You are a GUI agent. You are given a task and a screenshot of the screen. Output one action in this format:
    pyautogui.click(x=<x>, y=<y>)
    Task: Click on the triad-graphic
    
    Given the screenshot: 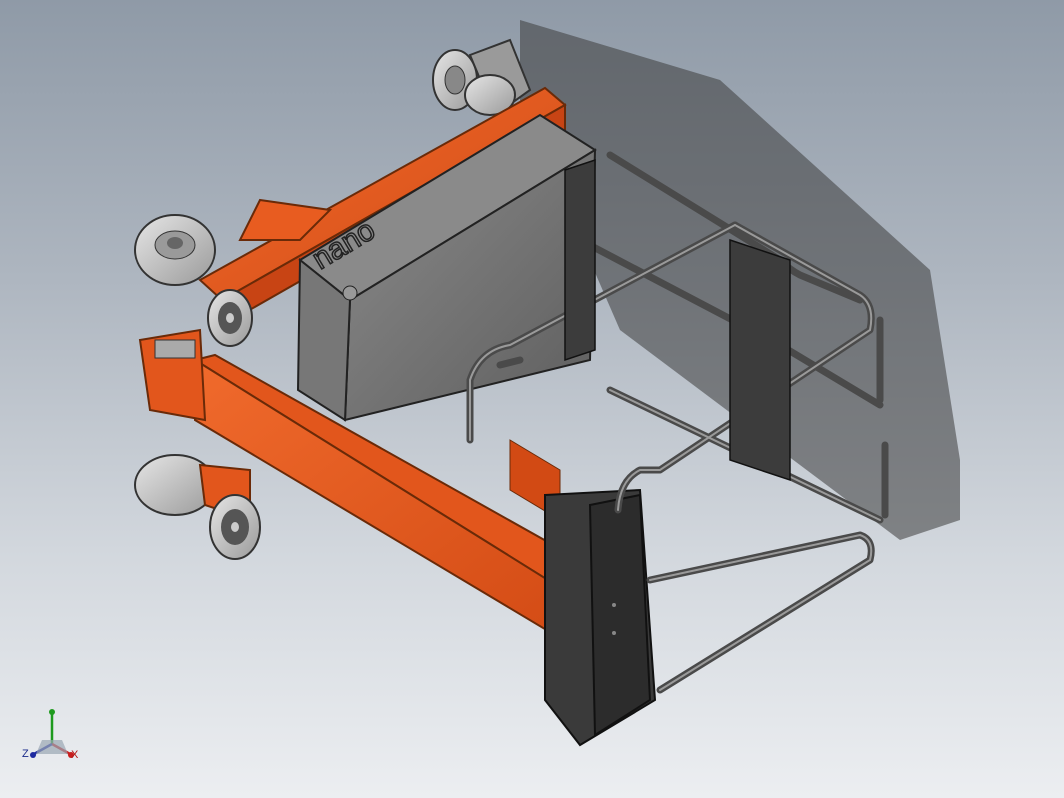 What is the action you would take?
    pyautogui.click(x=52, y=733)
    